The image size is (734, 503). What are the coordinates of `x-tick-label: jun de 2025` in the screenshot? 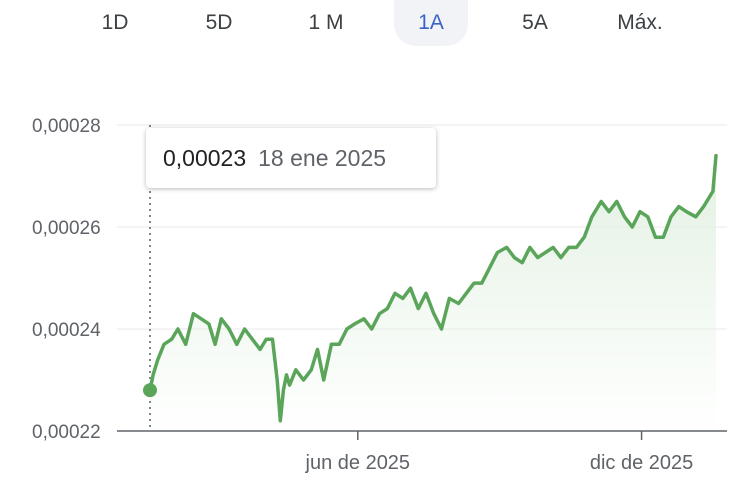 It's located at (358, 463).